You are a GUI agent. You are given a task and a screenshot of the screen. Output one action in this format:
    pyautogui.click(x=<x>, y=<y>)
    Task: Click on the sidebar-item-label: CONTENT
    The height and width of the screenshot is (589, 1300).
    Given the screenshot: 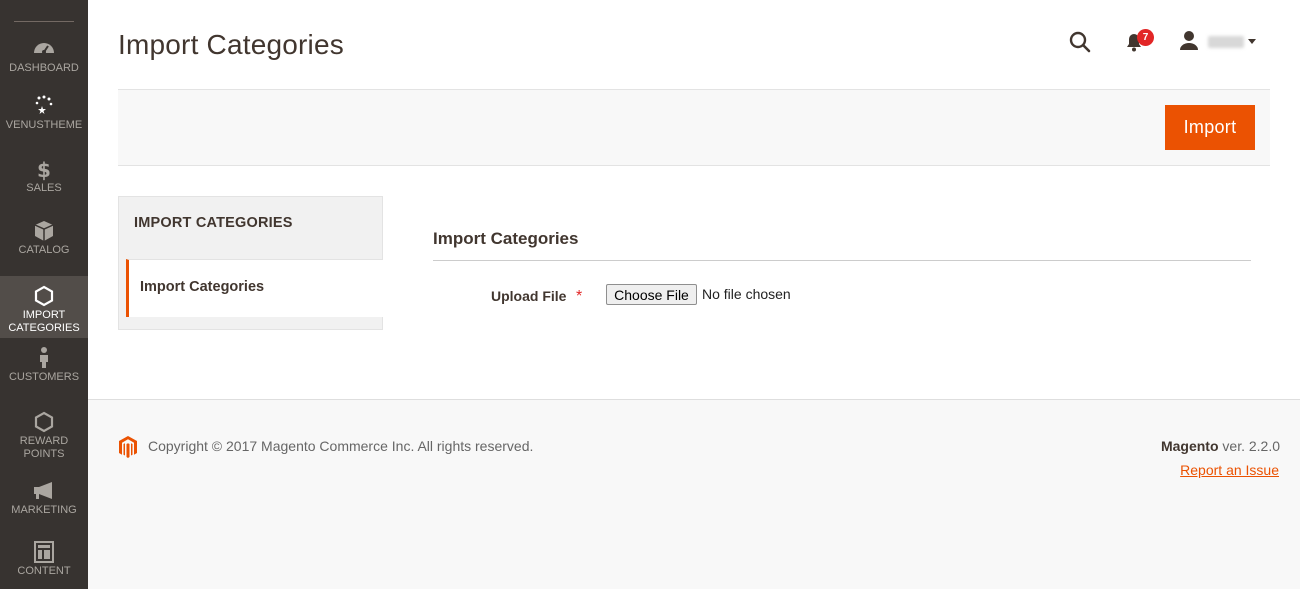 What is the action you would take?
    pyautogui.click(x=44, y=571)
    